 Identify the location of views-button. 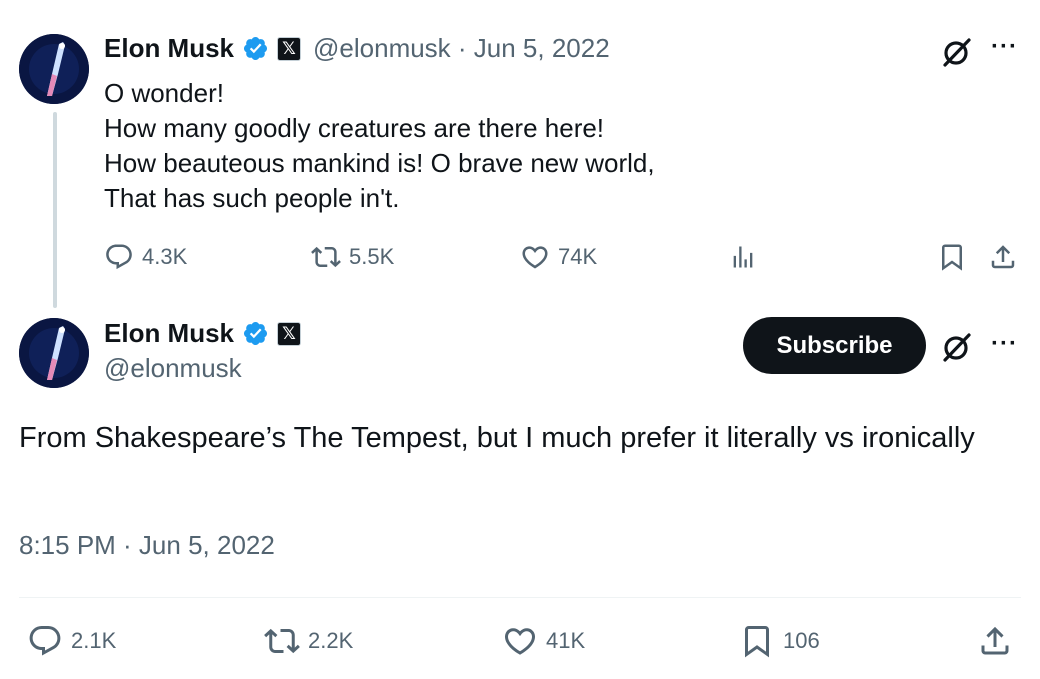
(743, 257).